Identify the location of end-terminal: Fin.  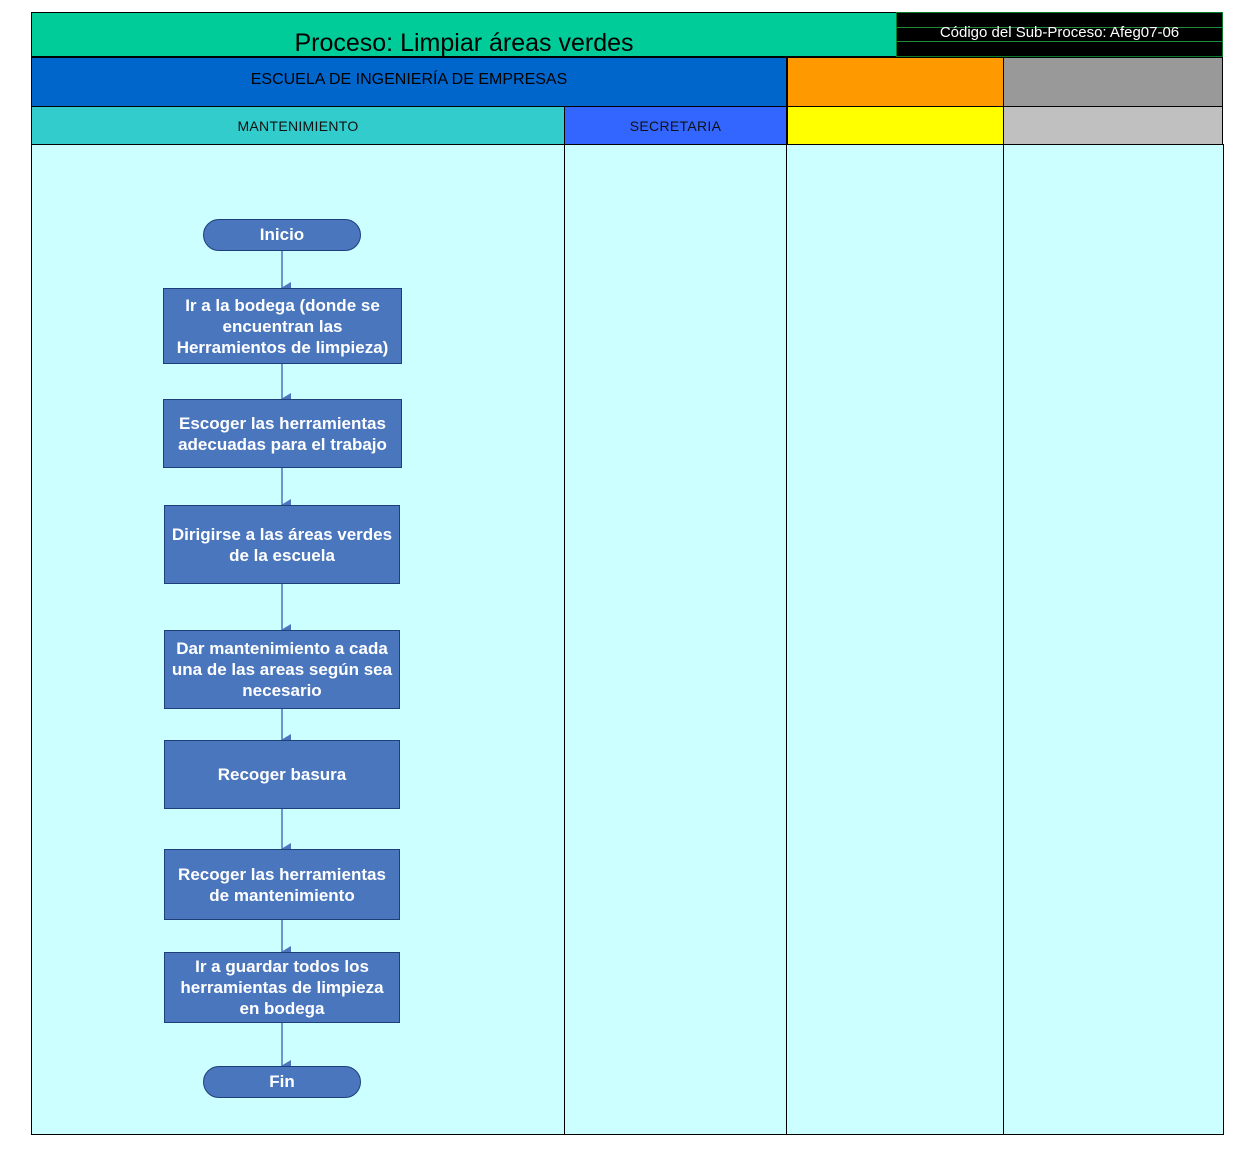
(282, 1082).